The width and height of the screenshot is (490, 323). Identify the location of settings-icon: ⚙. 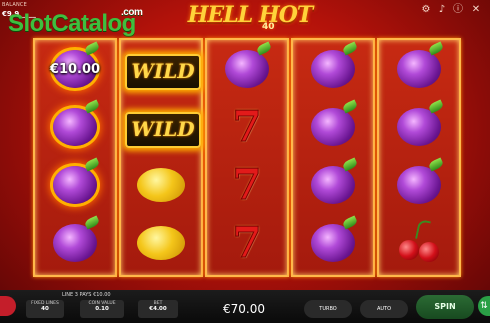
(426, 10).